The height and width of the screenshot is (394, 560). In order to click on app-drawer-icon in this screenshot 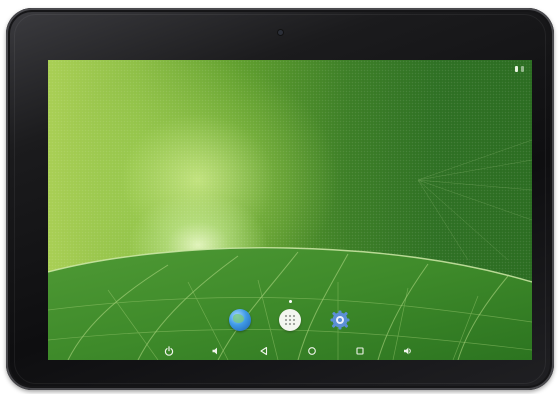, I will do `click(290, 320)`.